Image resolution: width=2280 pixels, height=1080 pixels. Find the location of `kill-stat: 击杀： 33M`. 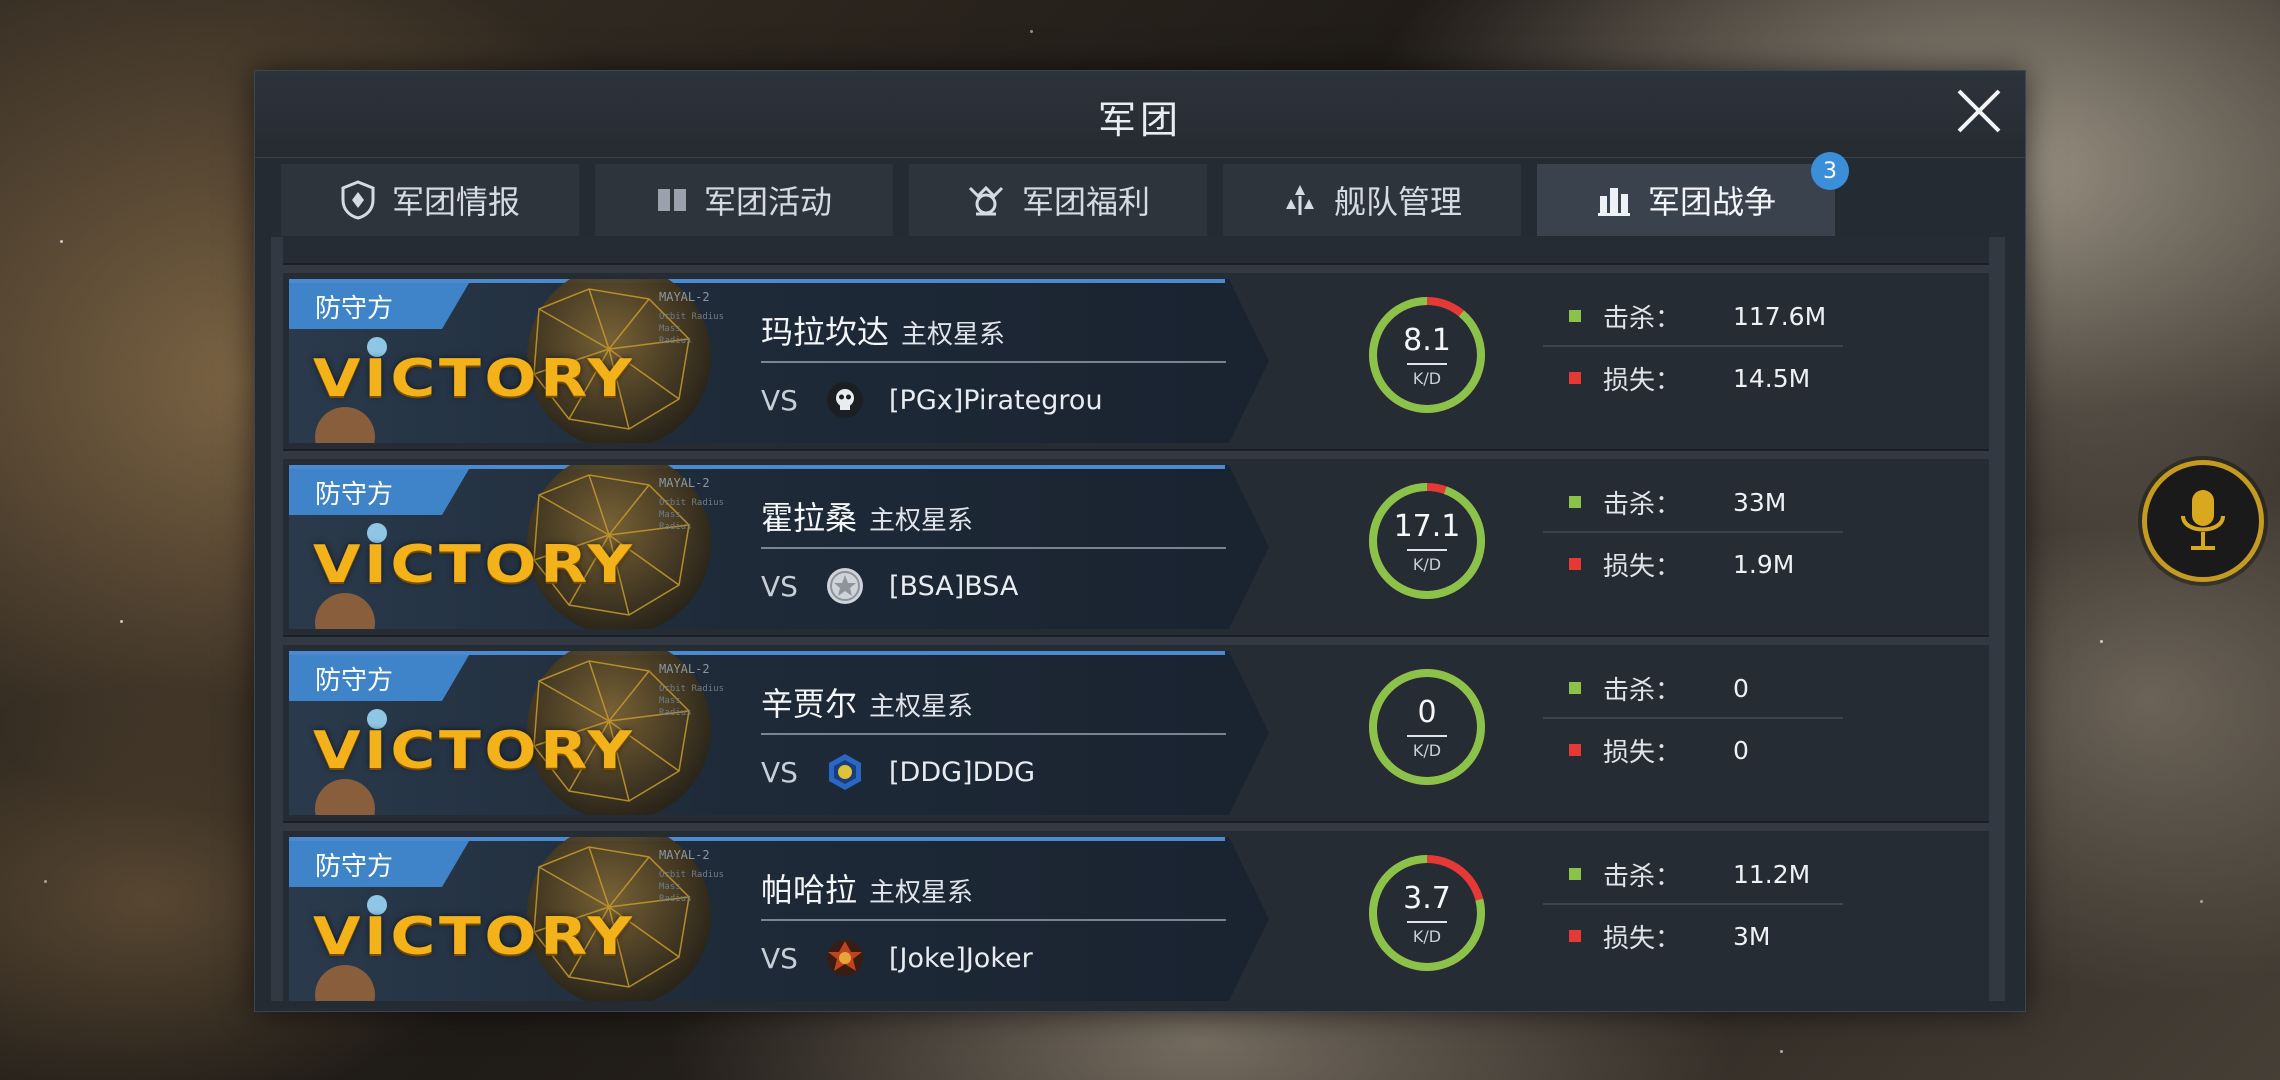

kill-stat: 击杀： 33M is located at coordinates (1693, 503).